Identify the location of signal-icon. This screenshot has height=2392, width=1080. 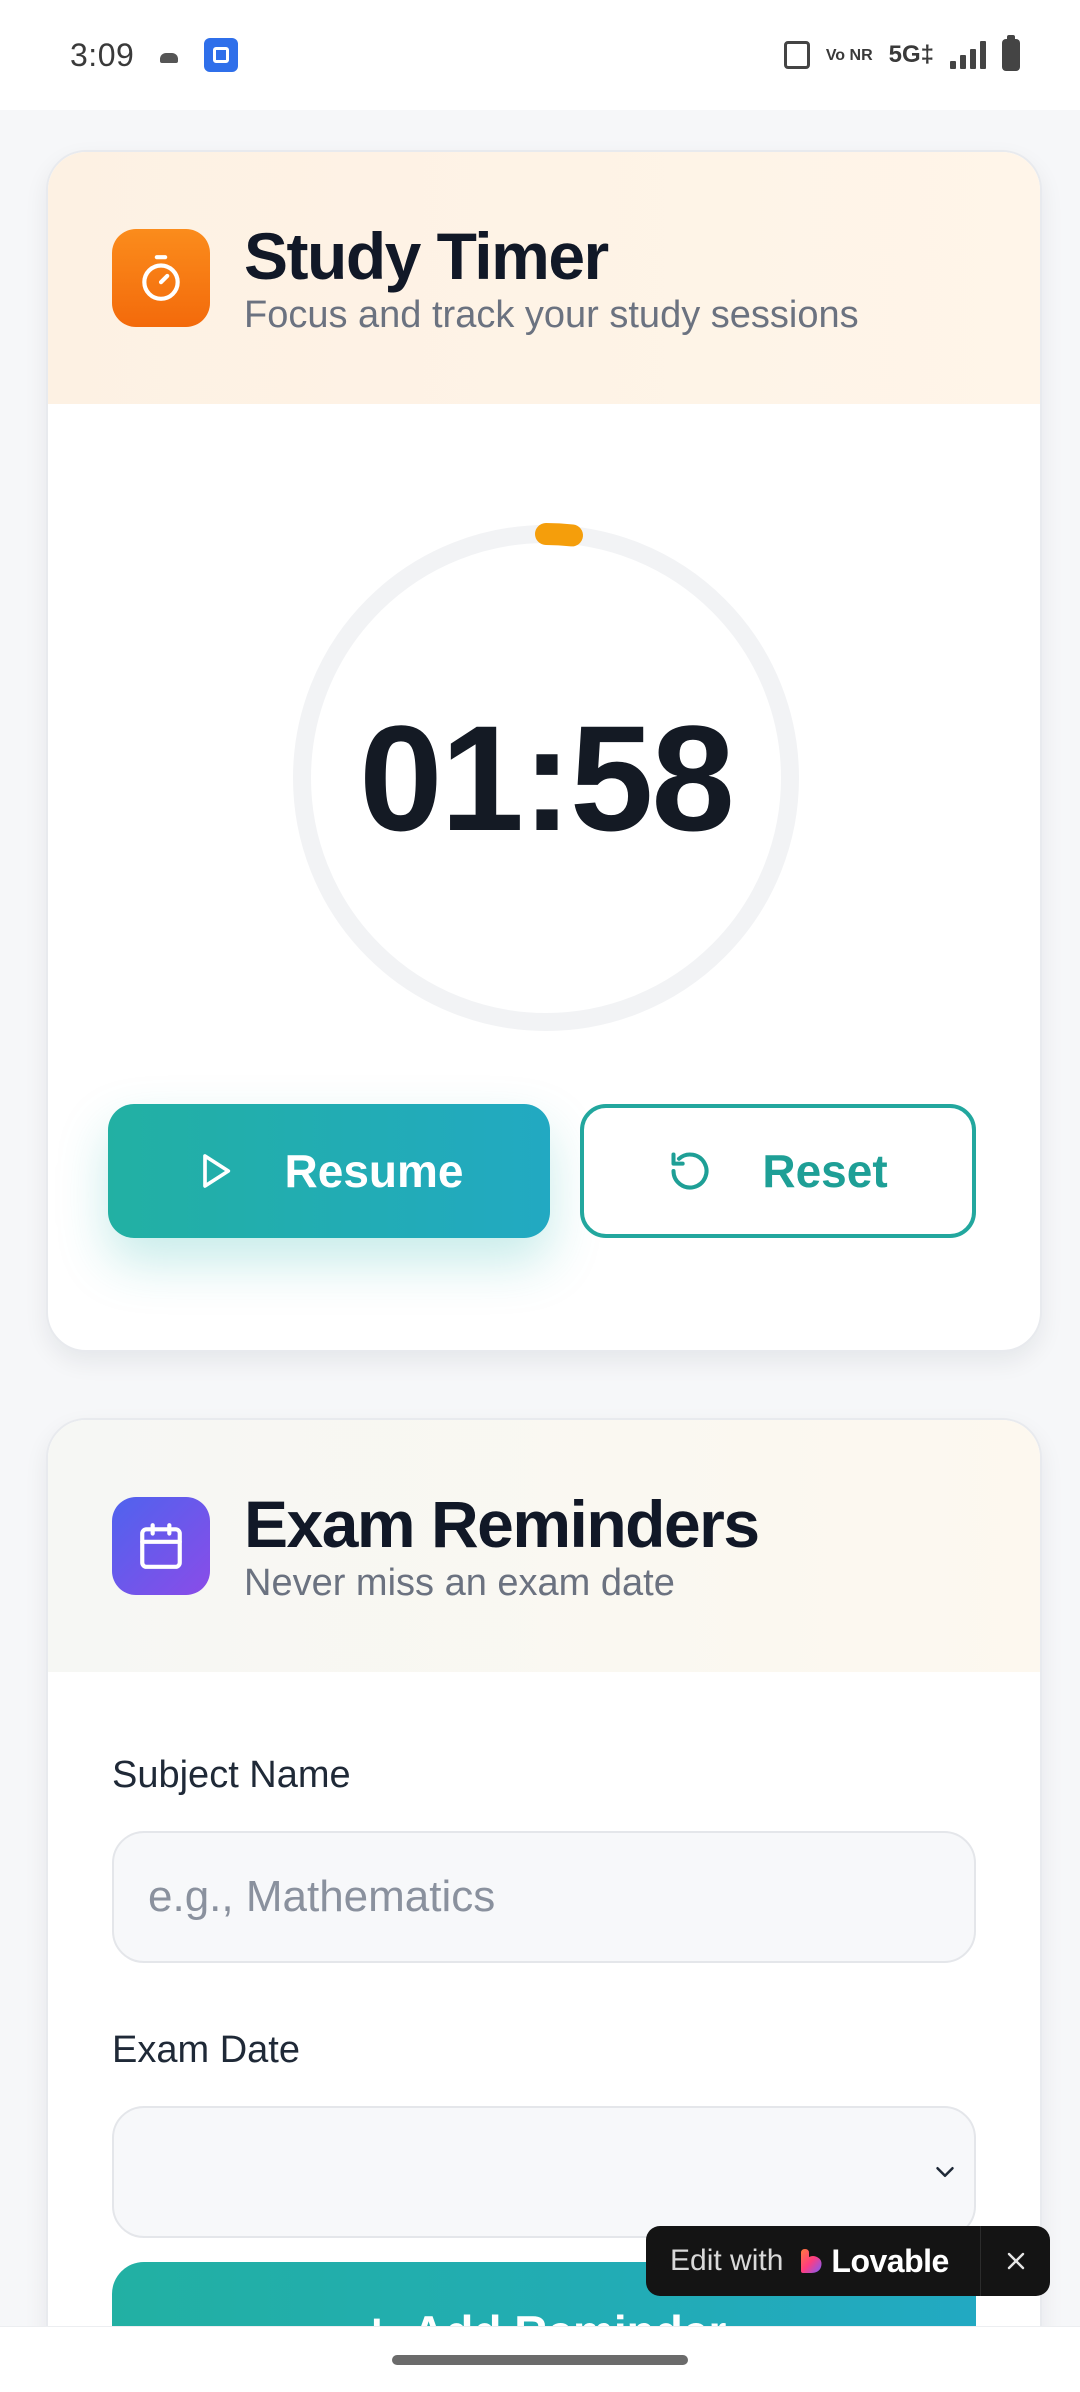
(968, 55).